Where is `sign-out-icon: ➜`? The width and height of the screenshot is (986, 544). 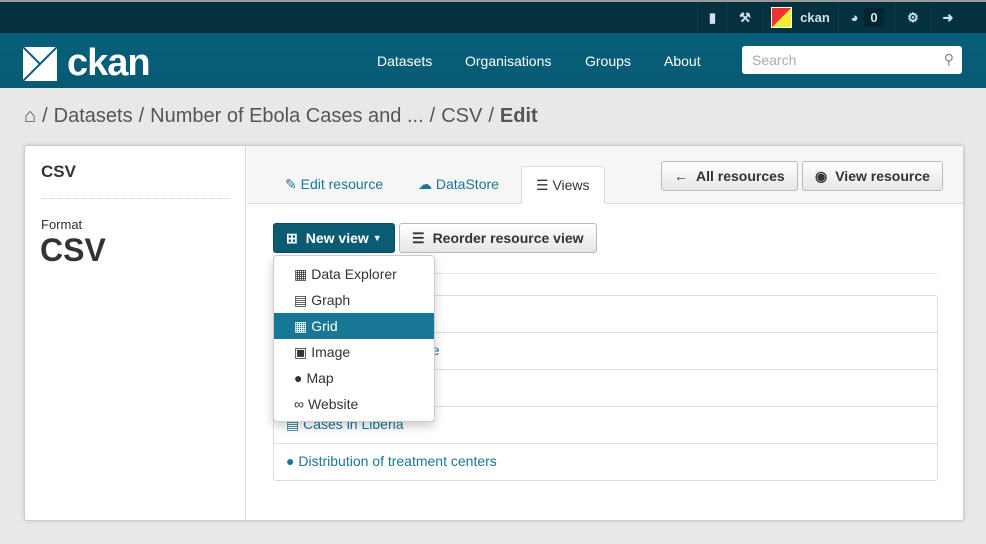 sign-out-icon: ➜ is located at coordinates (947, 17).